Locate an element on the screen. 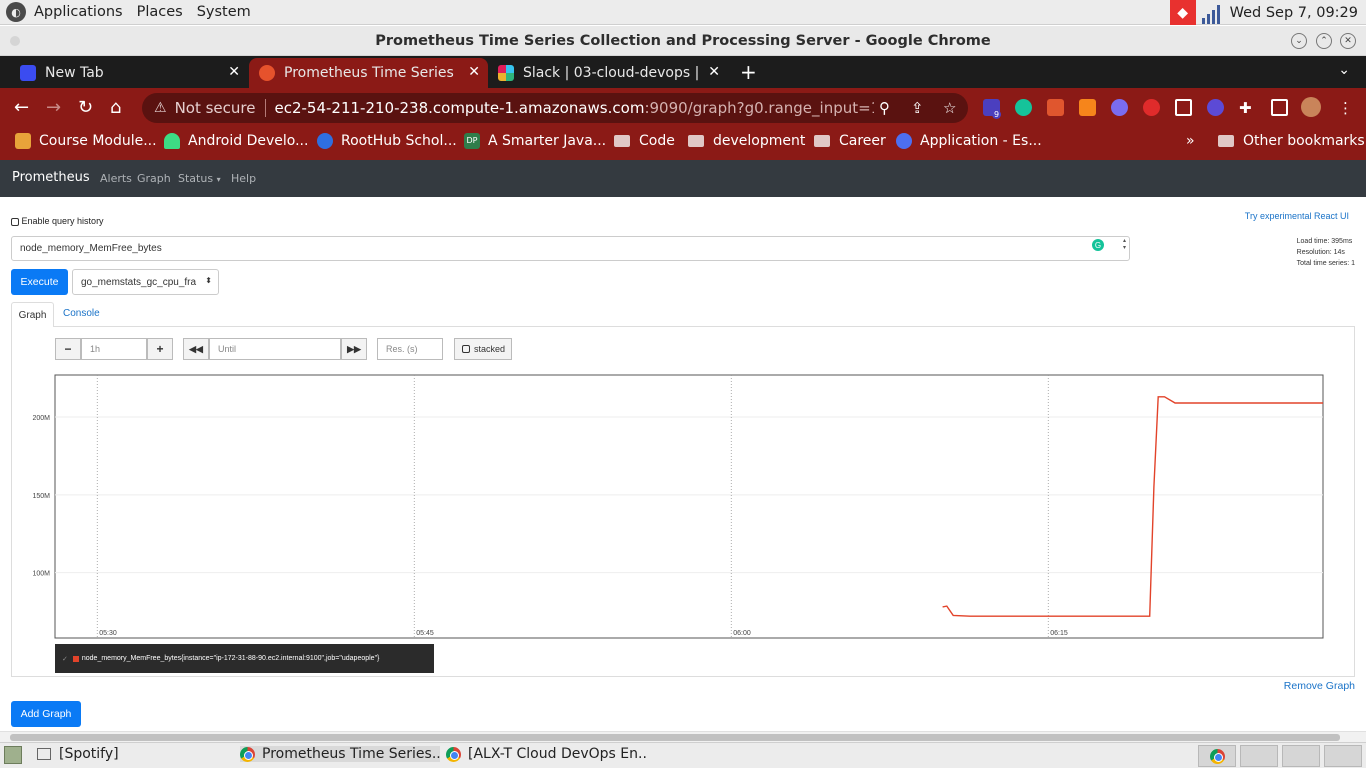  extensions-puzzle-icon: ✚ is located at coordinates (1245, 108).